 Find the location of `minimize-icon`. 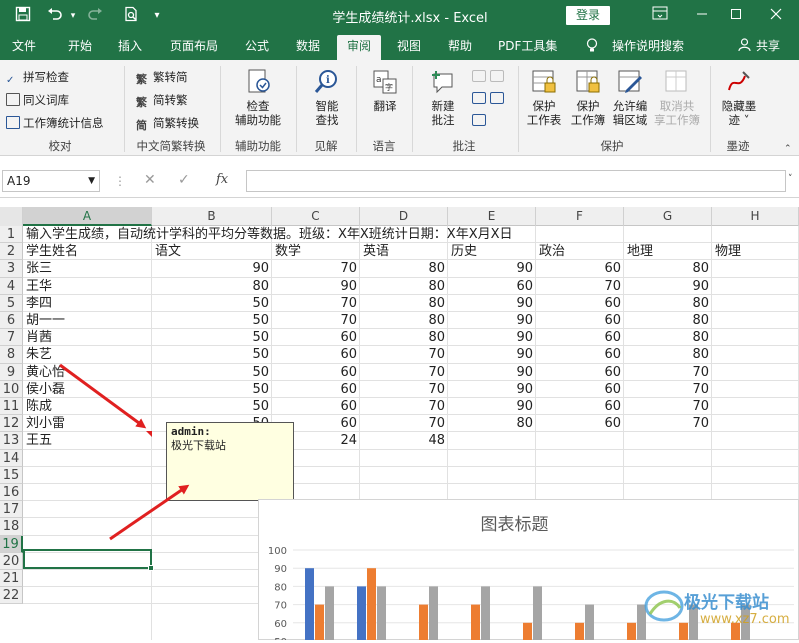

minimize-icon is located at coordinates (702, 16).